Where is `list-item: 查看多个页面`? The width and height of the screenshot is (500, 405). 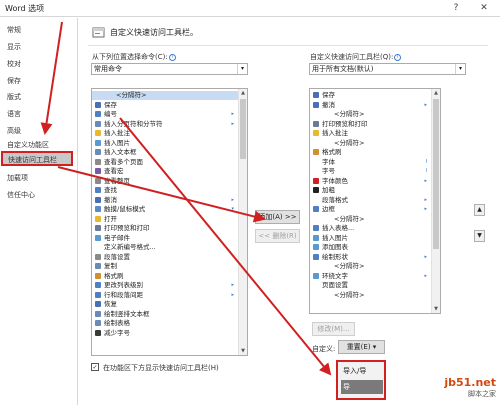 list-item: 查看多个页面 is located at coordinates (165, 162).